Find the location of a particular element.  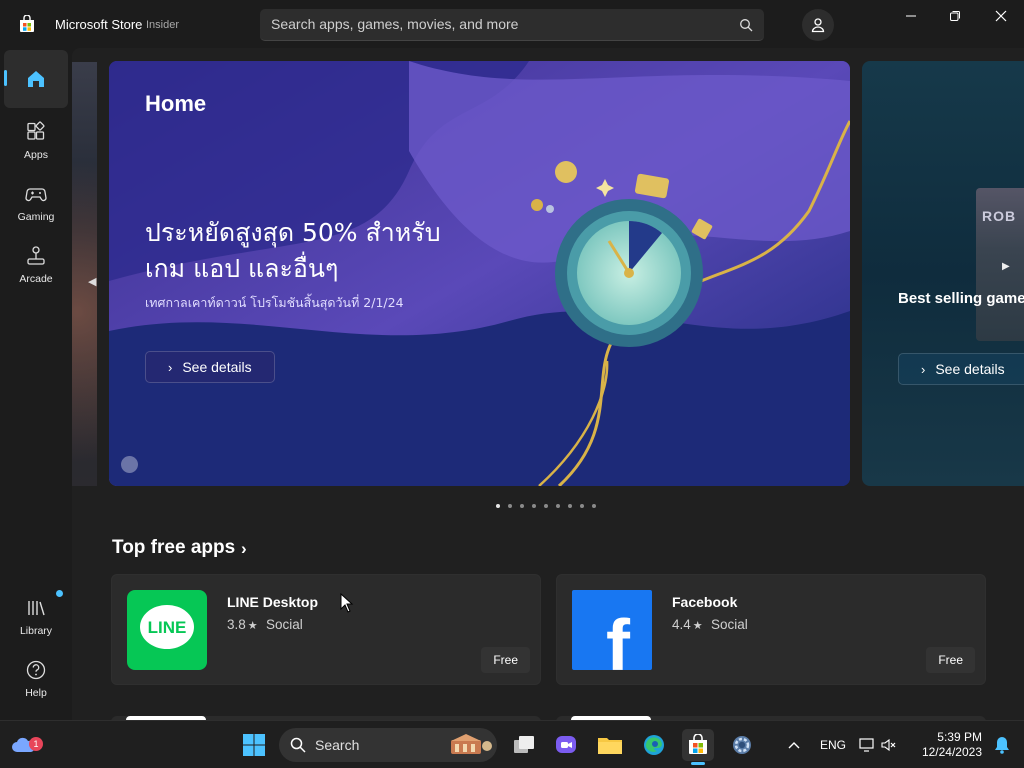

maximize-button is located at coordinates (955, 16).